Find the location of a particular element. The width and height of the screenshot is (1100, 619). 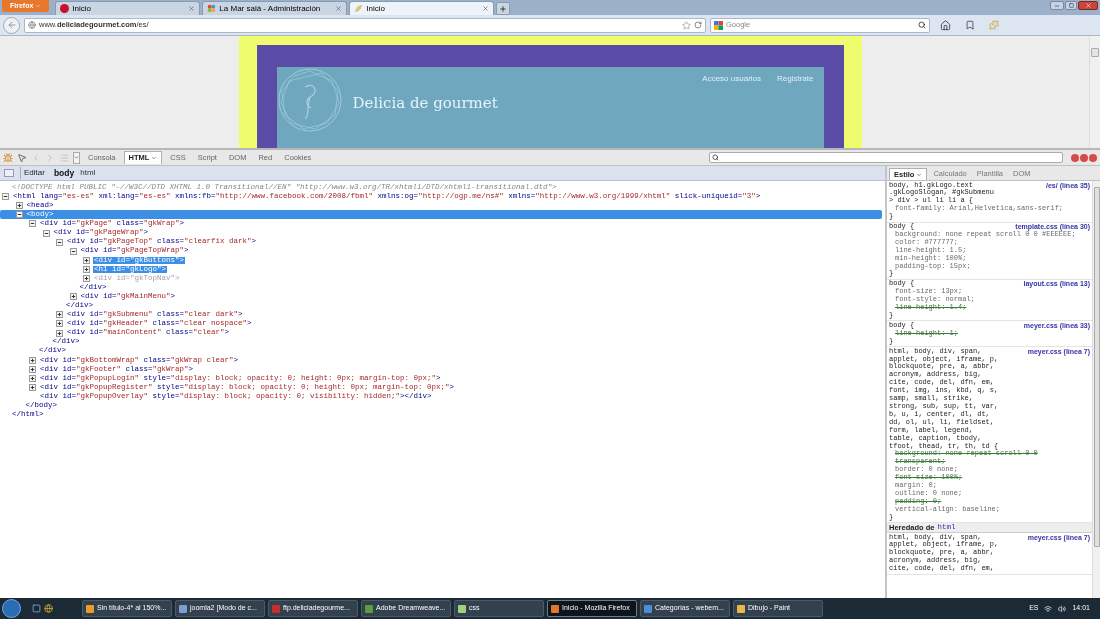

firebug-search-field is located at coordinates (886, 157).